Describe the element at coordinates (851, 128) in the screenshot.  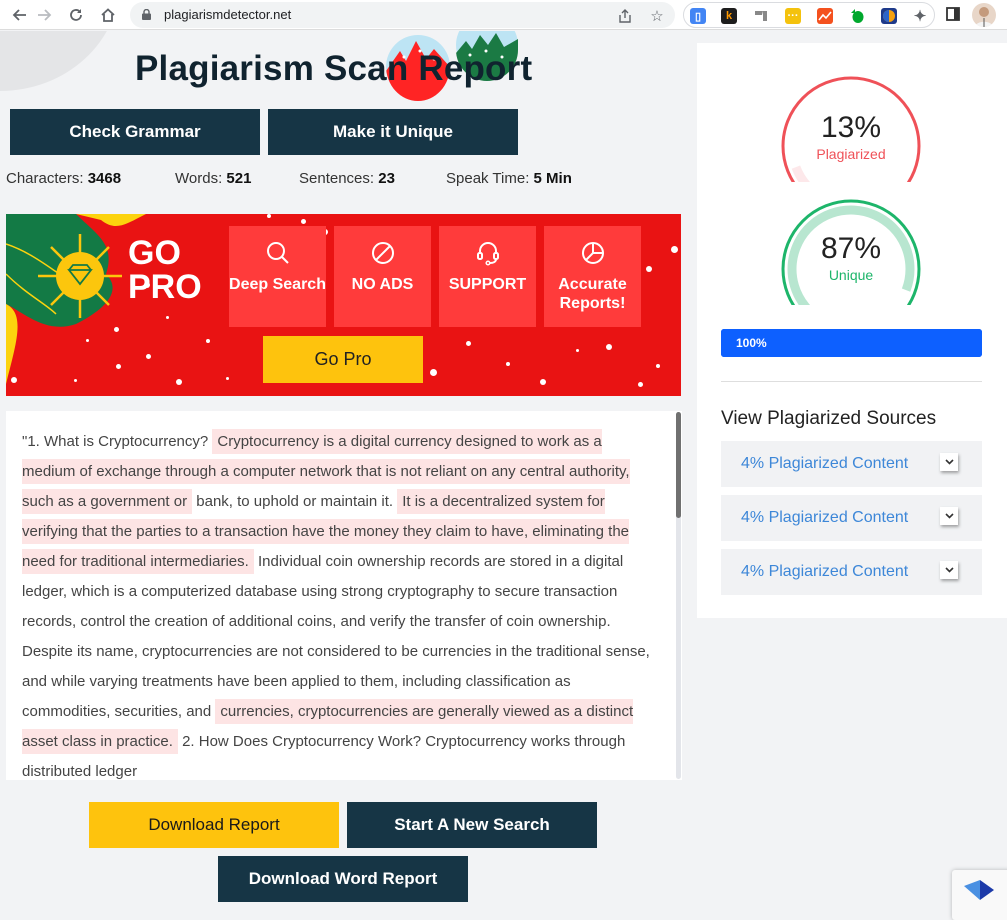
I see `plagiarized-gauge: 13% Plagiarized` at that location.